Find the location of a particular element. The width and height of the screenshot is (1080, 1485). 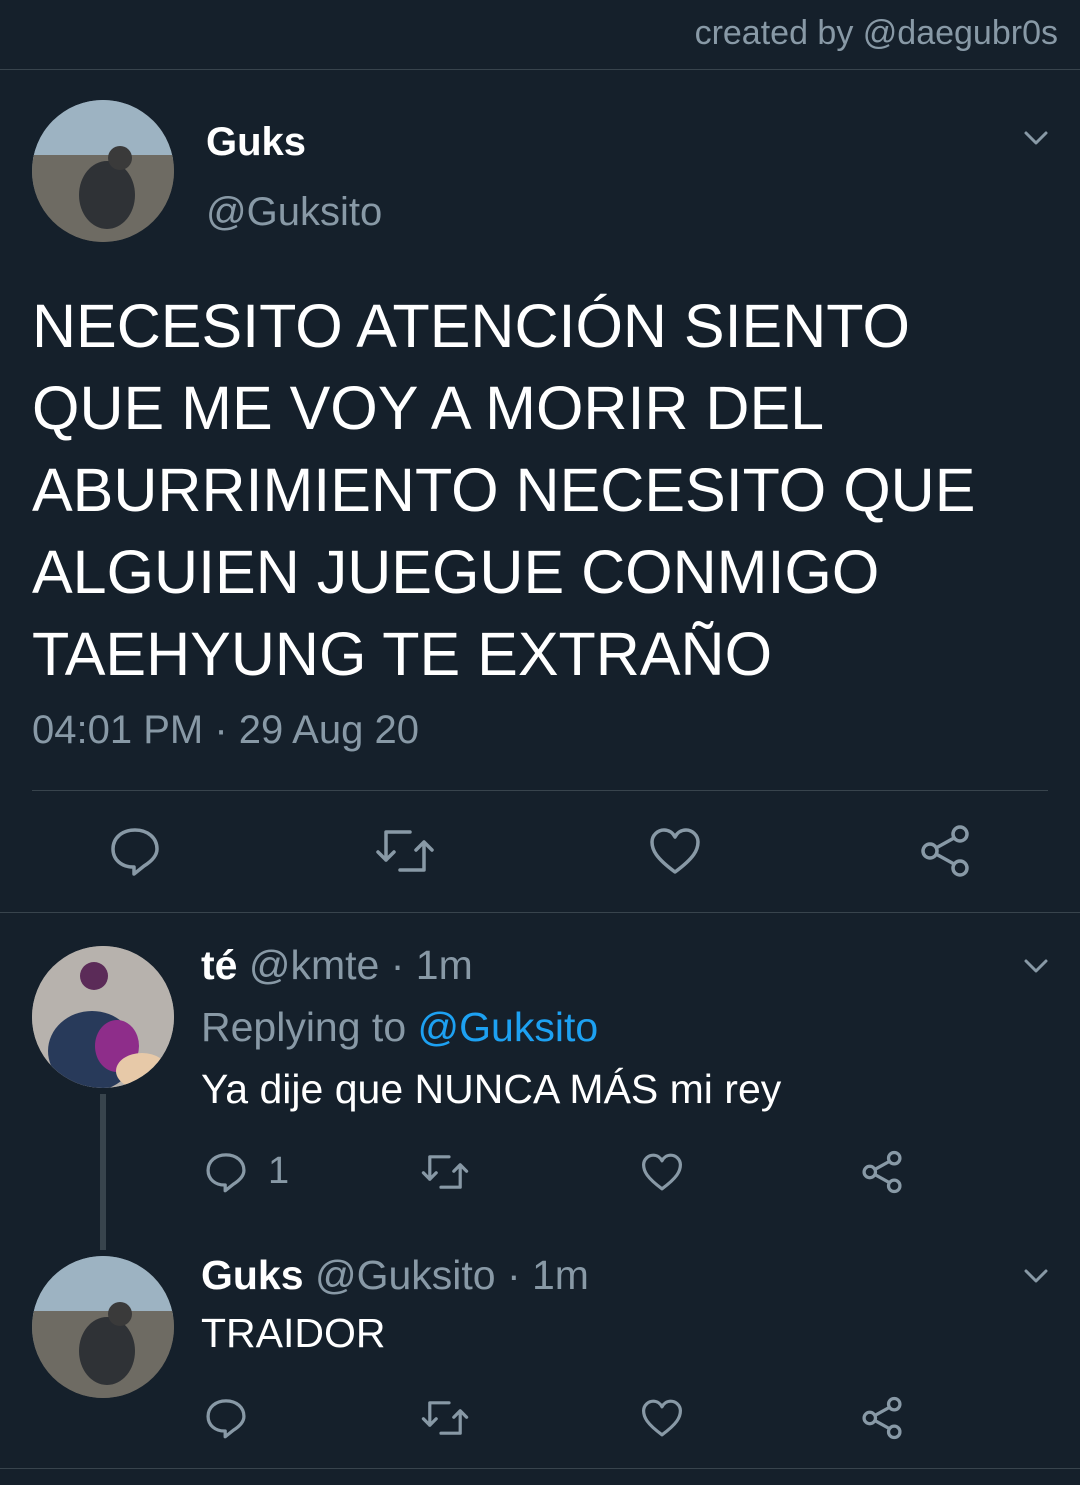

section-divider is located at coordinates (540, 912).